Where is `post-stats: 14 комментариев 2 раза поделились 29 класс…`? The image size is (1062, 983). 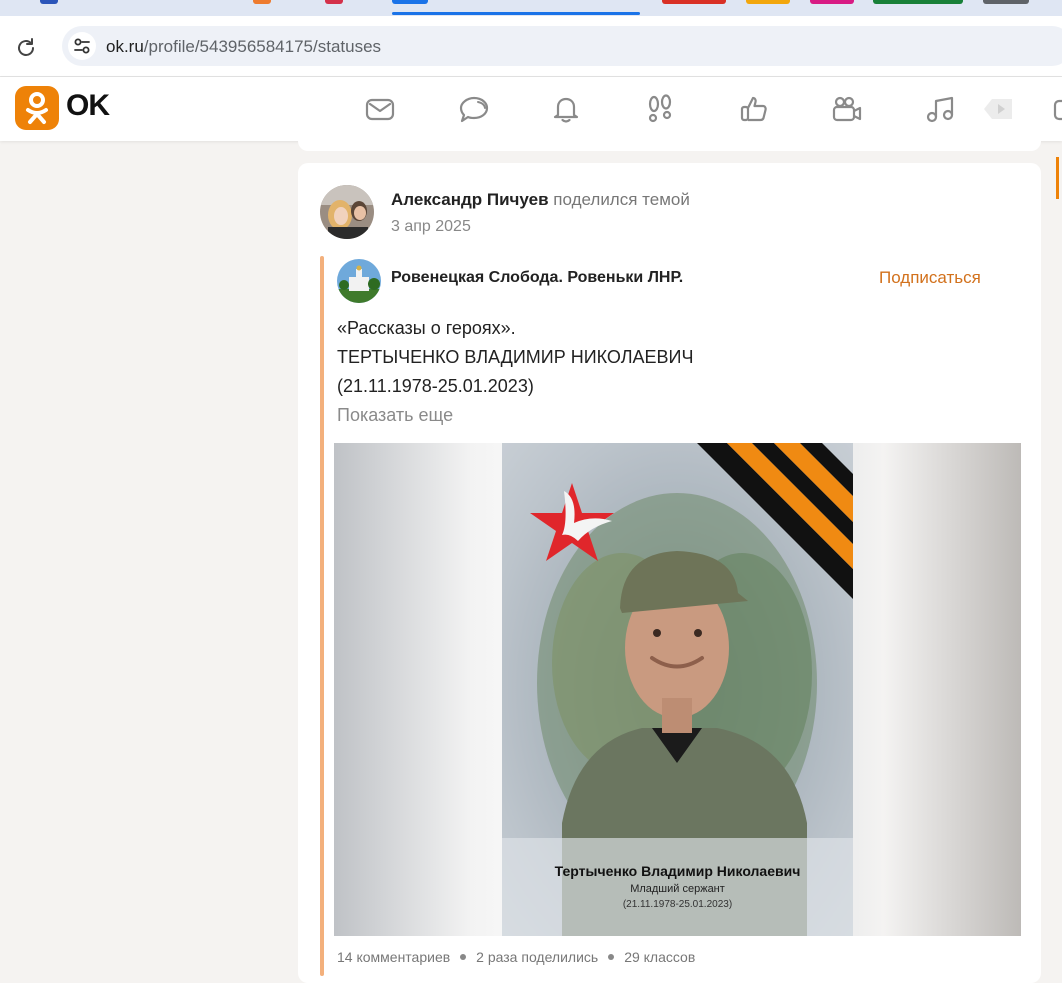
post-stats: 14 комментариев 2 раза поделились 29 класс… is located at coordinates (516, 957).